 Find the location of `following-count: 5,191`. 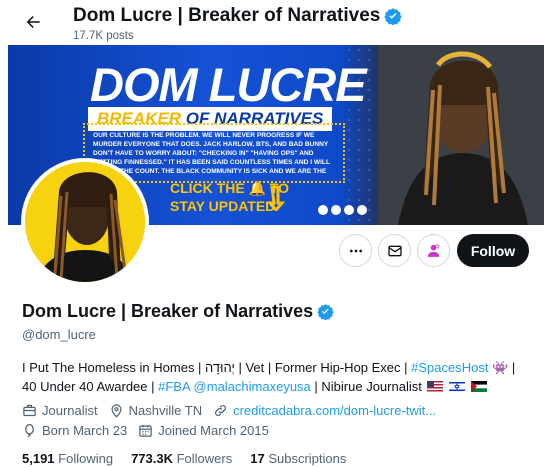

following-count: 5,191 is located at coordinates (38, 458).